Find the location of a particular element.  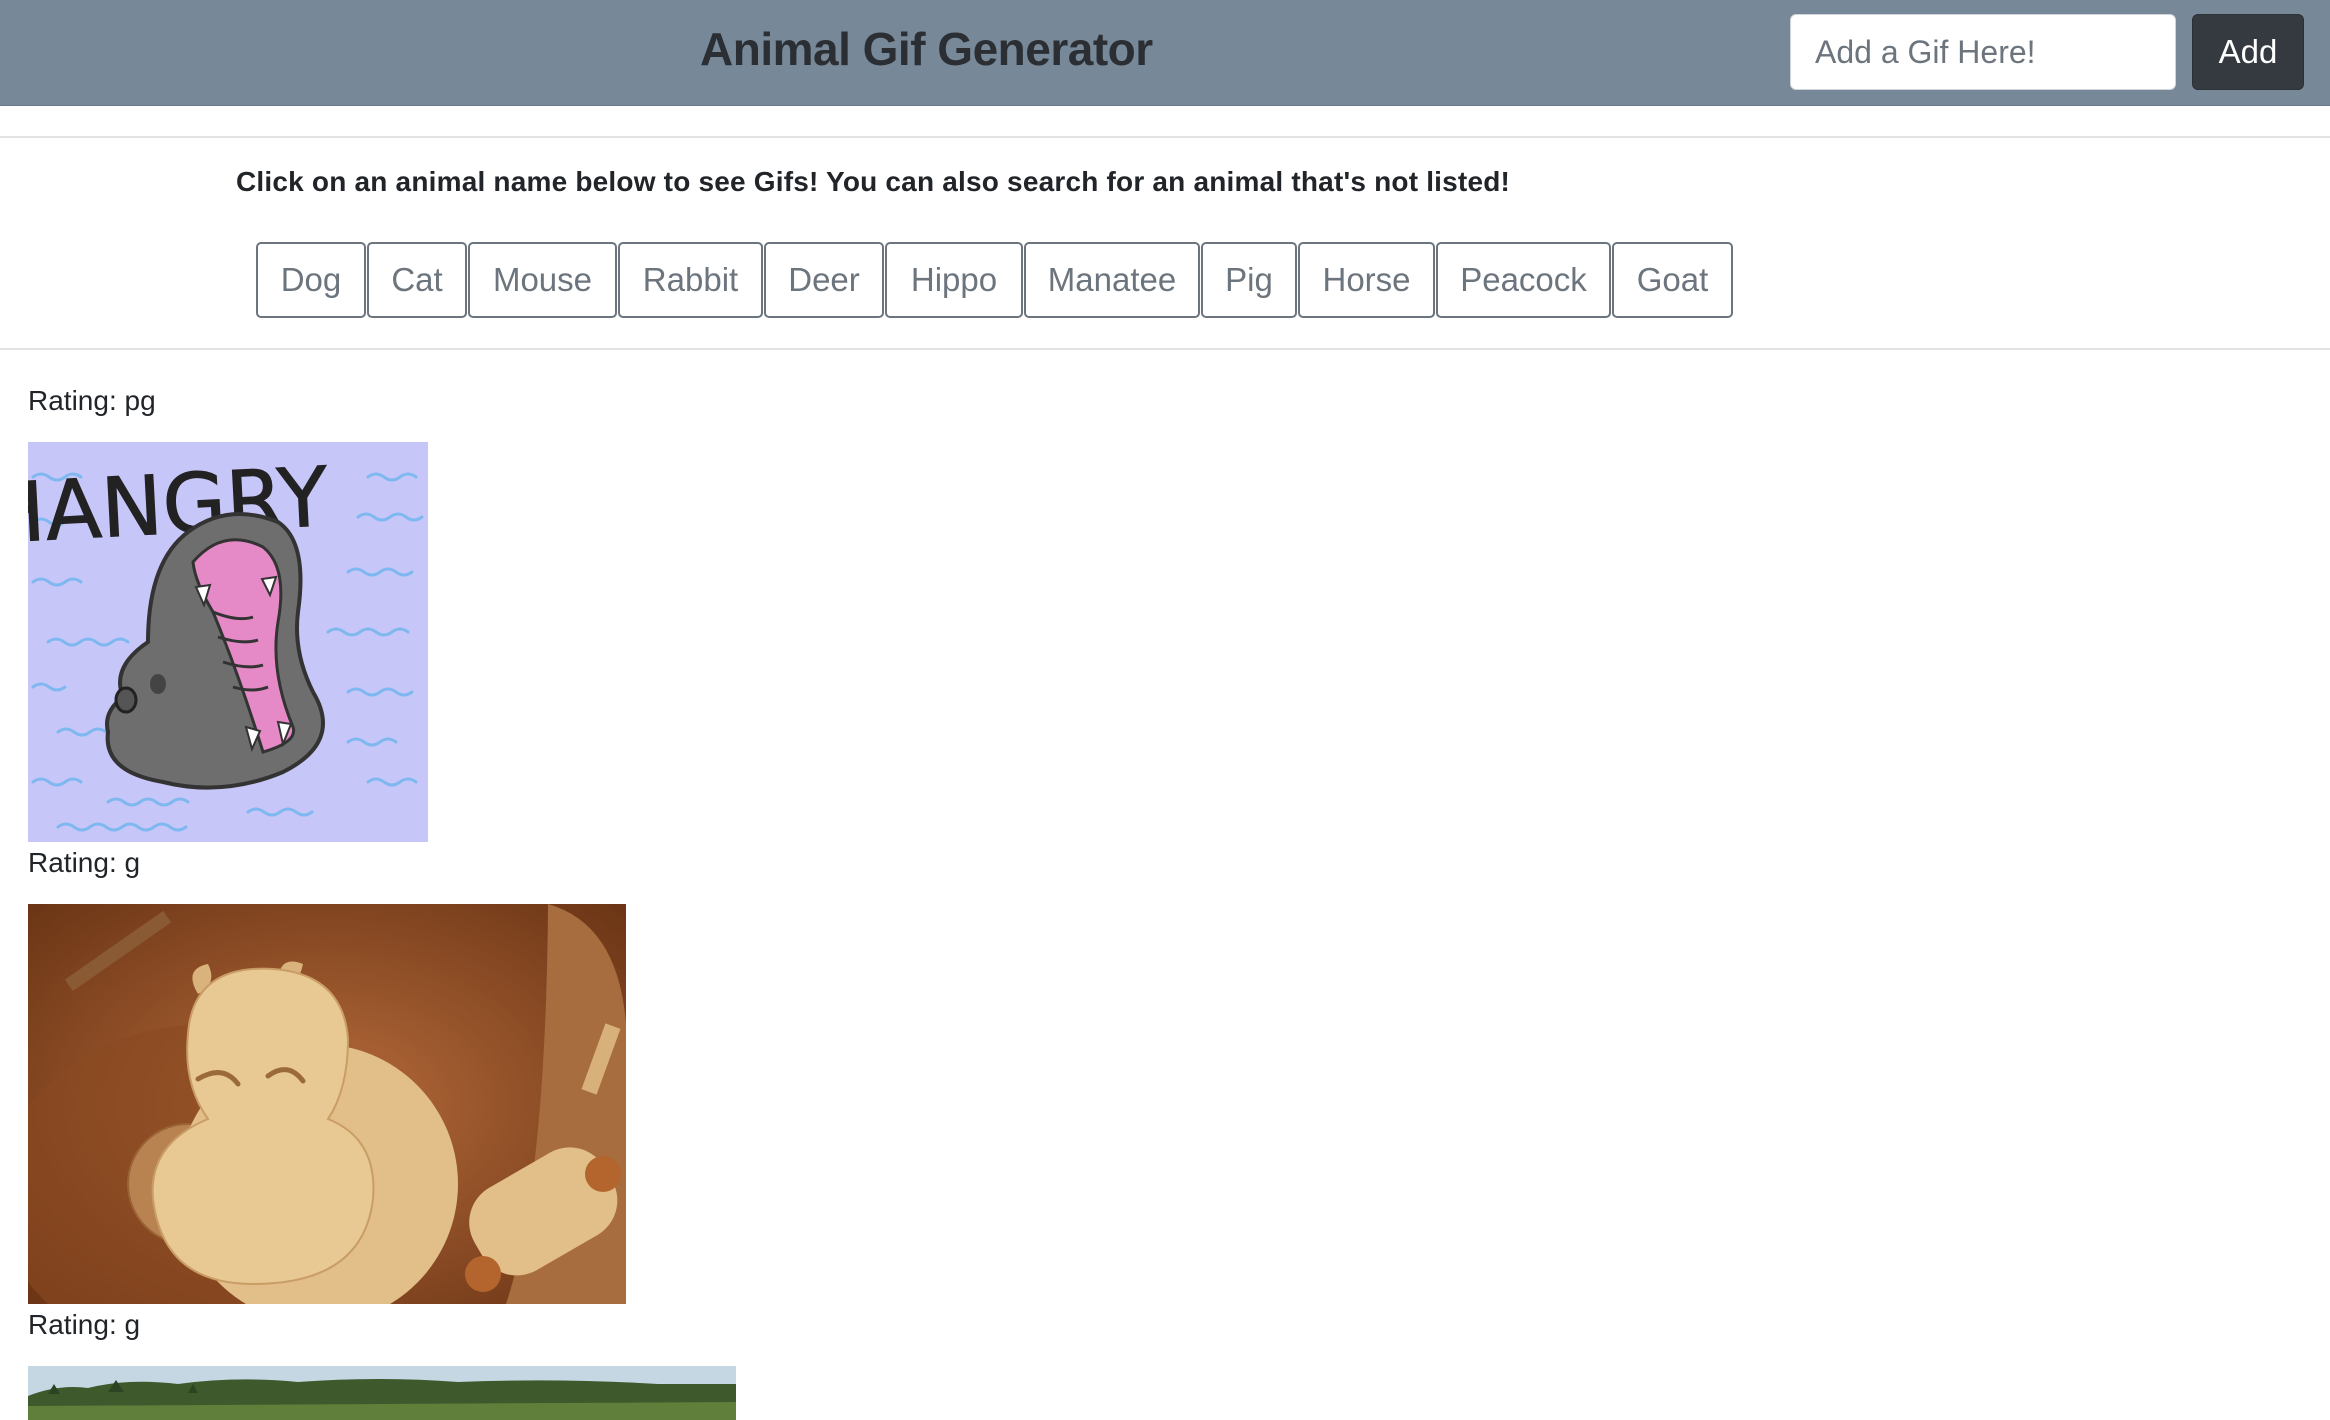

add-gif-input is located at coordinates (1983, 52).